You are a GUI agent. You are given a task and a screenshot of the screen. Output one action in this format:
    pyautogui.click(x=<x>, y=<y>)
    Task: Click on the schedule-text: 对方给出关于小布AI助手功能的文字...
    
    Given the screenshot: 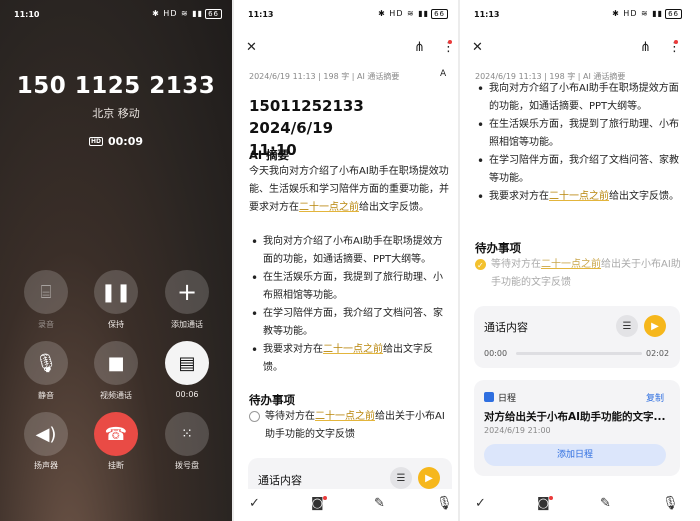 What is the action you would take?
    pyautogui.click(x=575, y=417)
    